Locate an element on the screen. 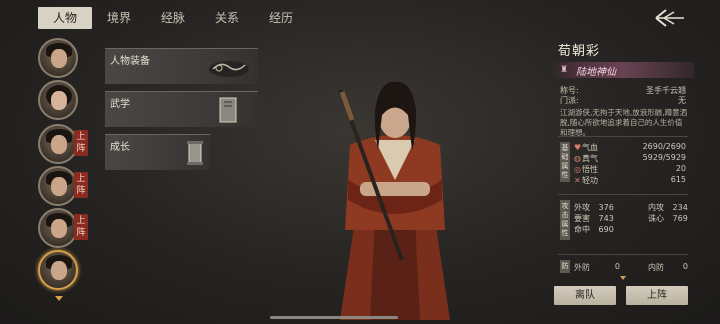 The image size is (720, 324). realm-rank-banner: ♜ 陆地神仙 is located at coordinates (623, 70).